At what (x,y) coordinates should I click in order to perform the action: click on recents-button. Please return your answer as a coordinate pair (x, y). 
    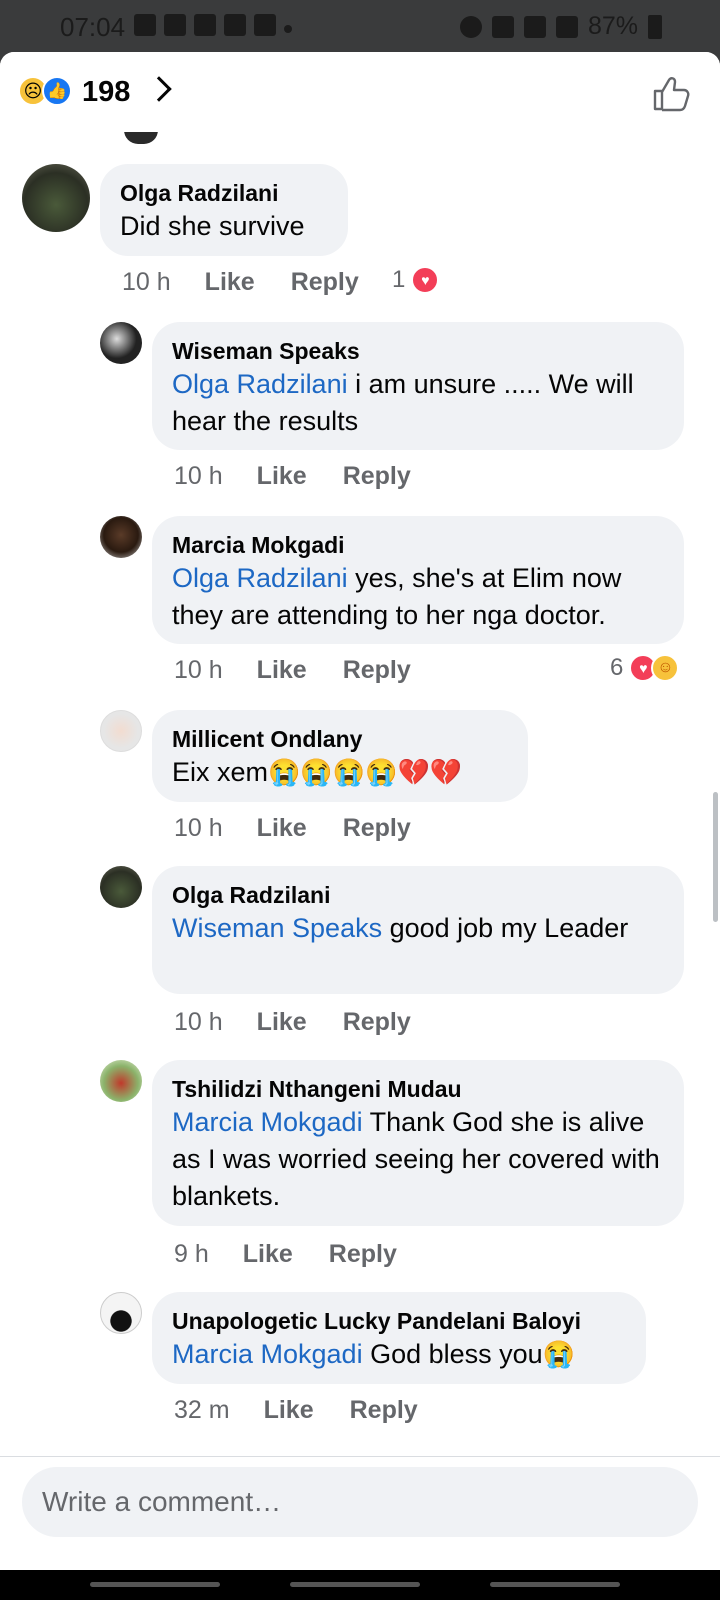
    Looking at the image, I should click on (155, 1584).